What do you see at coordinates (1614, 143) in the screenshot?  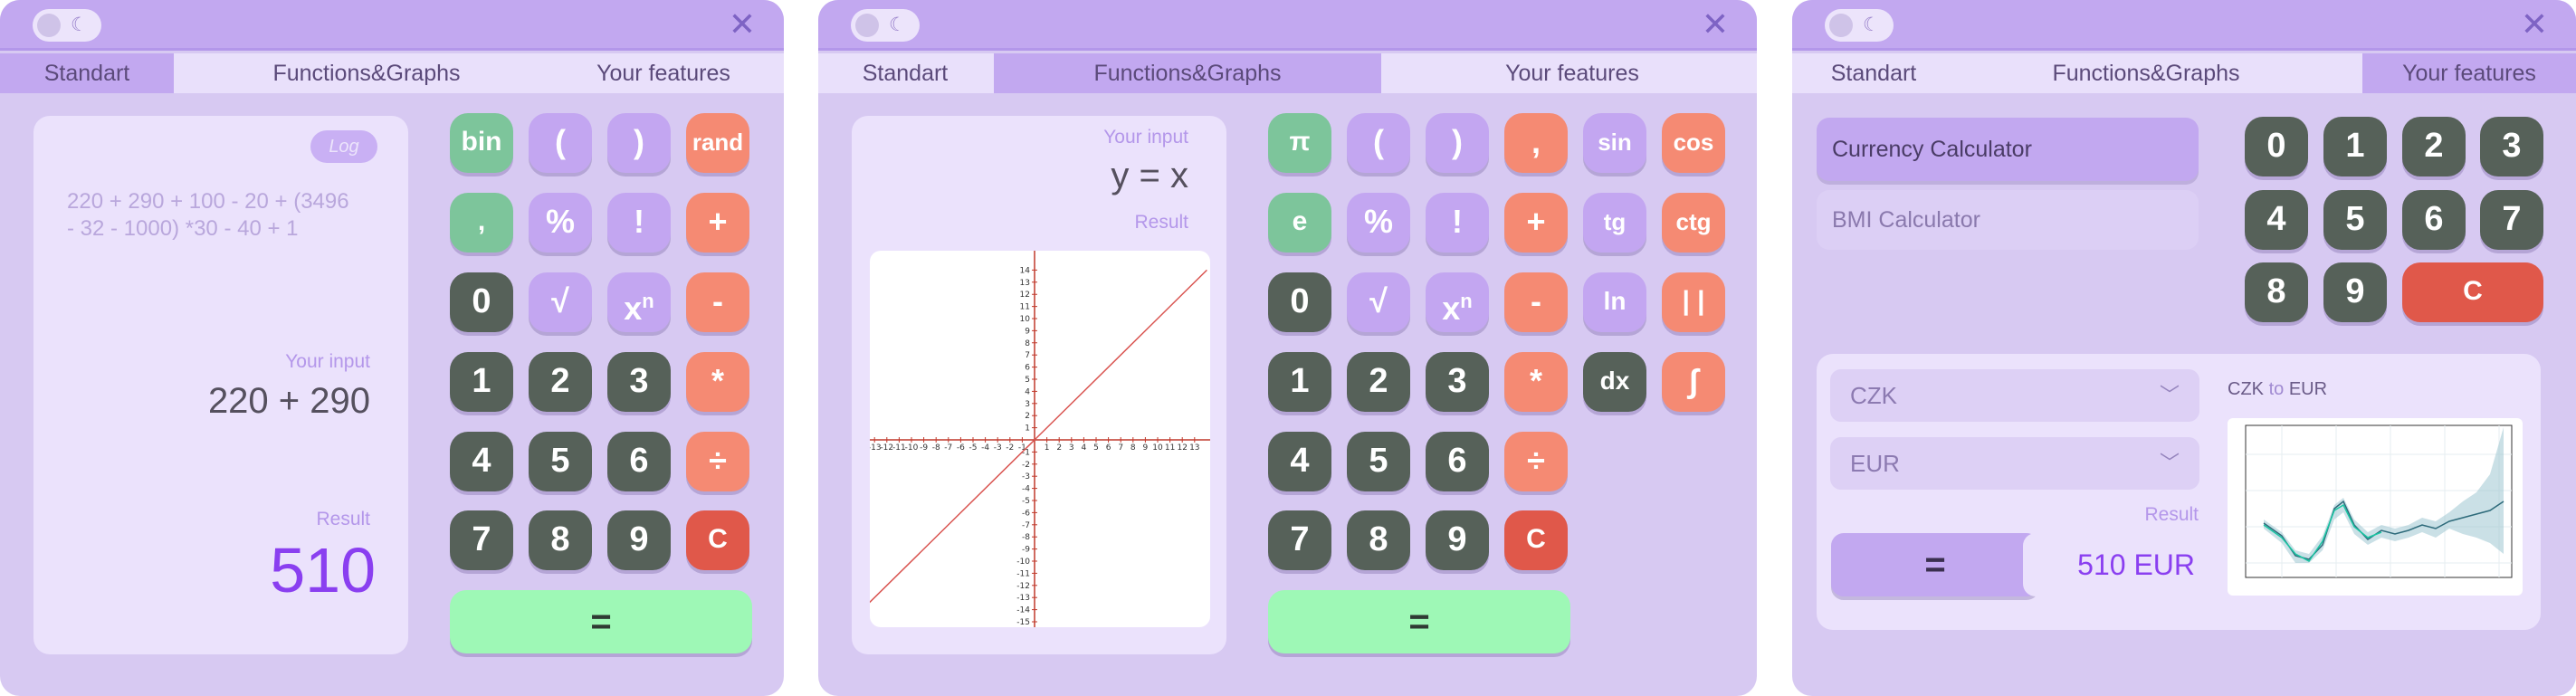 I see `key-sin: sin` at bounding box center [1614, 143].